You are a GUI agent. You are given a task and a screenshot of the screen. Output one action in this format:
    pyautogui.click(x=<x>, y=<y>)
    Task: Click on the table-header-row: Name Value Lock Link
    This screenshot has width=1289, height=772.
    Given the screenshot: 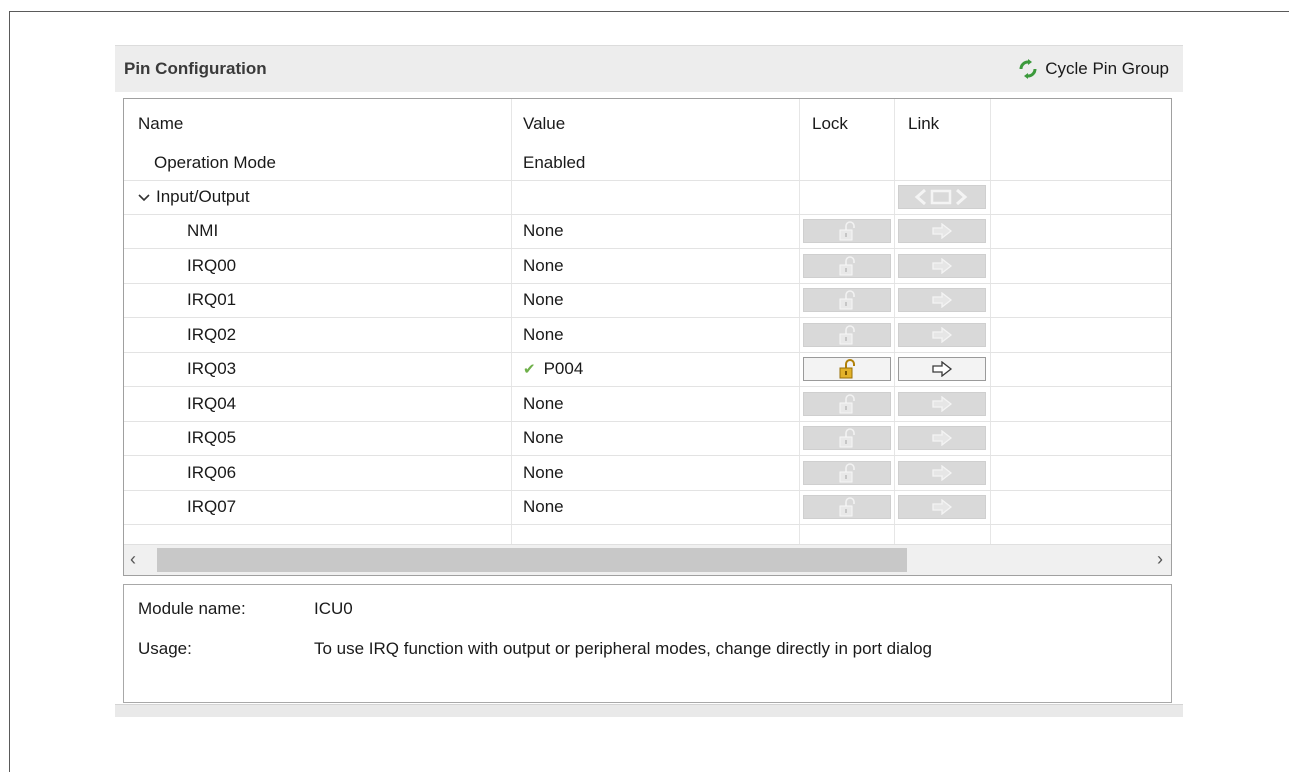 What is the action you would take?
    pyautogui.click(x=647, y=124)
    